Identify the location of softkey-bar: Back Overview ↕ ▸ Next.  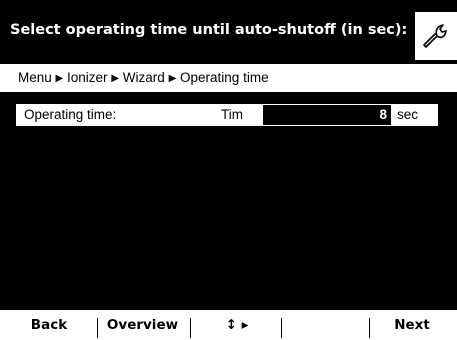
(228, 325).